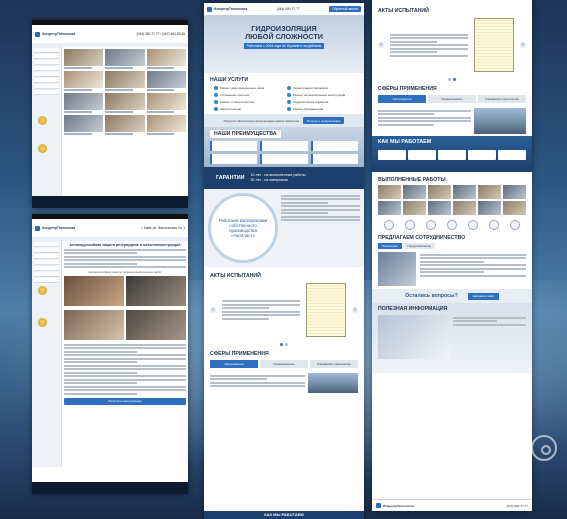 The image size is (567, 519). I want to click on service-item: Герметизация бассейнов, so click(320, 88).